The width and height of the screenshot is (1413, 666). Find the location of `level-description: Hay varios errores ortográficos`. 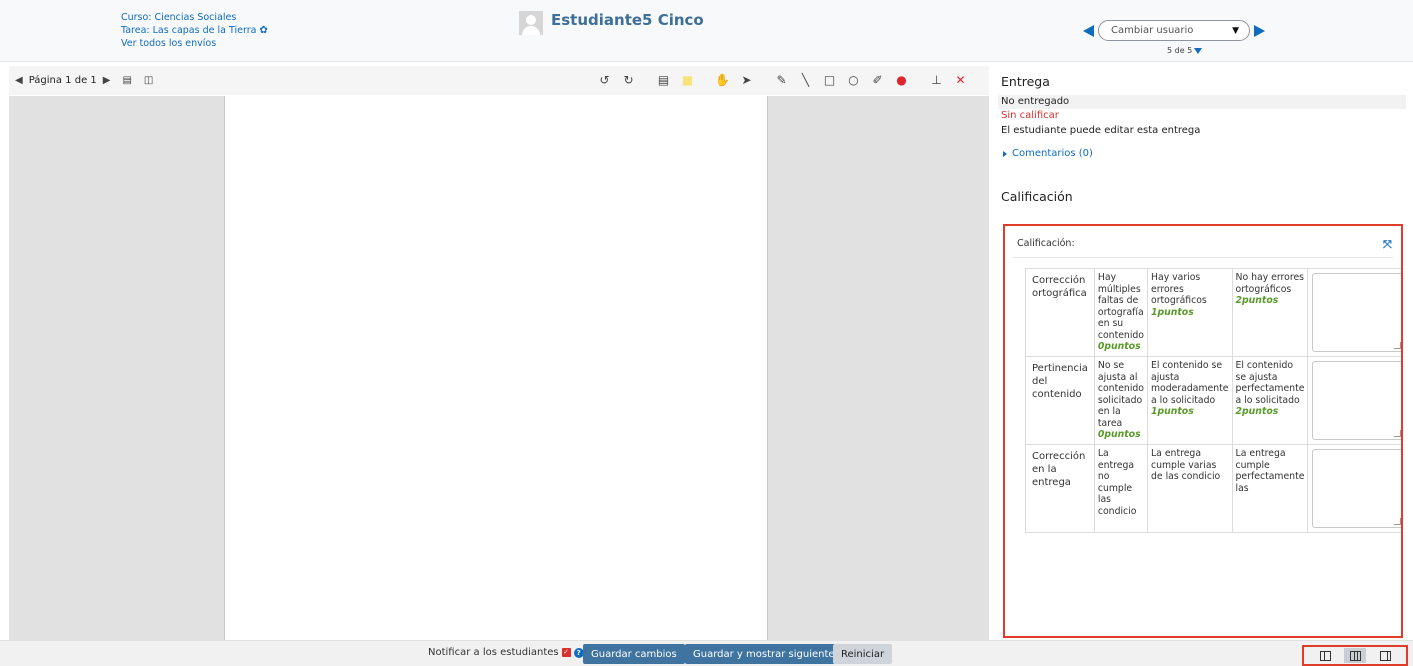

level-description: Hay varios errores ortográficos is located at coordinates (1179, 289).